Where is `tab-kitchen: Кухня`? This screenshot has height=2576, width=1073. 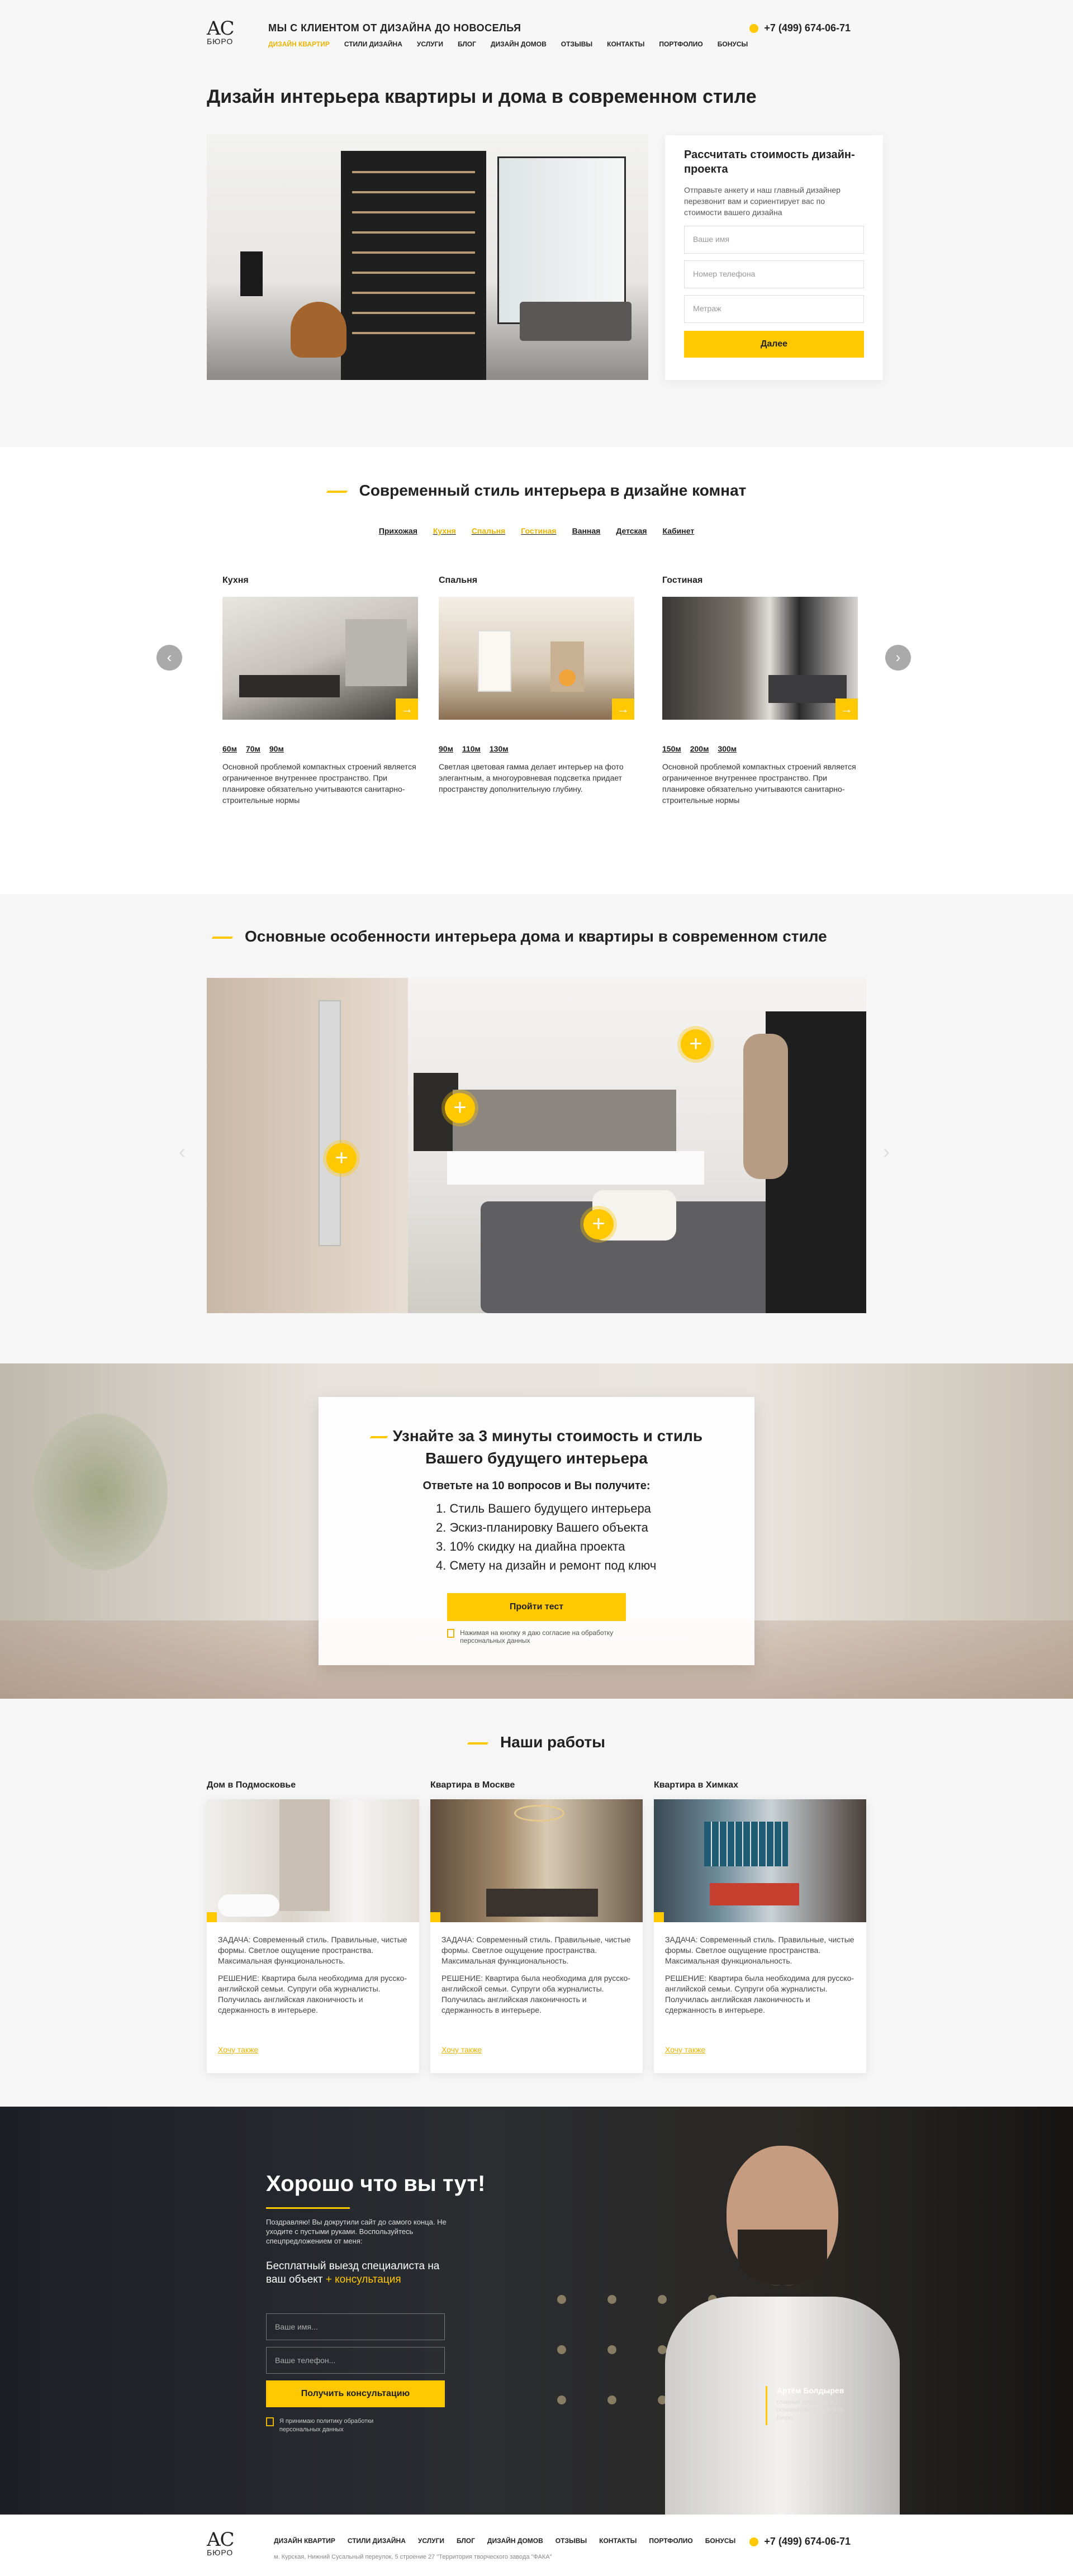
tab-kitchen: Кухня is located at coordinates (444, 530).